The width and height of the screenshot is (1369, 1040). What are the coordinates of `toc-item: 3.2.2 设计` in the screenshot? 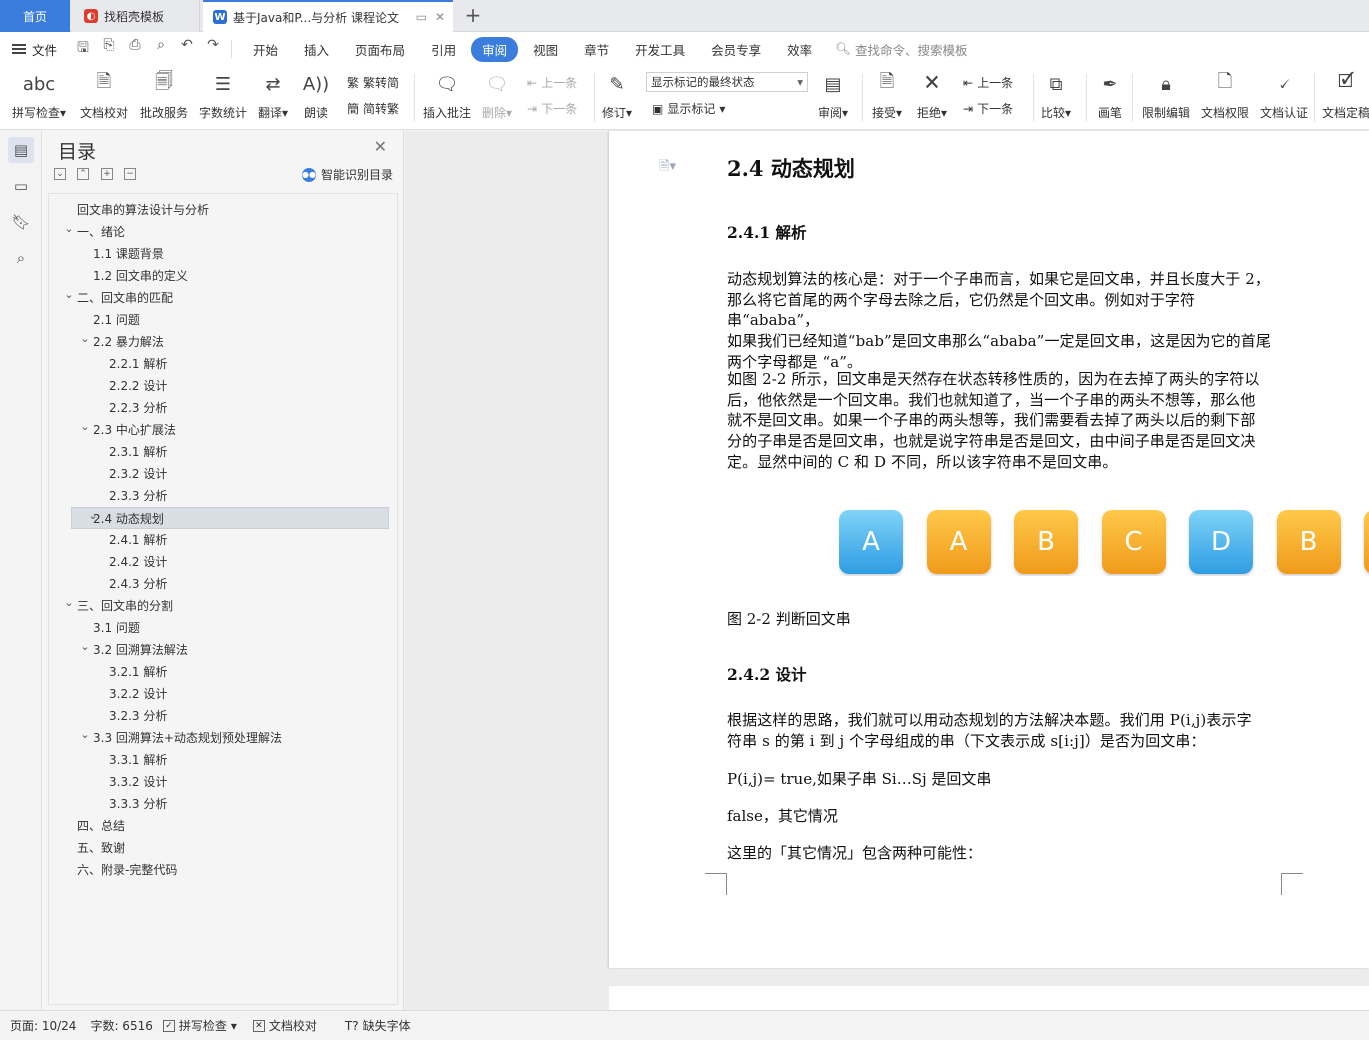 It's located at (223, 694).